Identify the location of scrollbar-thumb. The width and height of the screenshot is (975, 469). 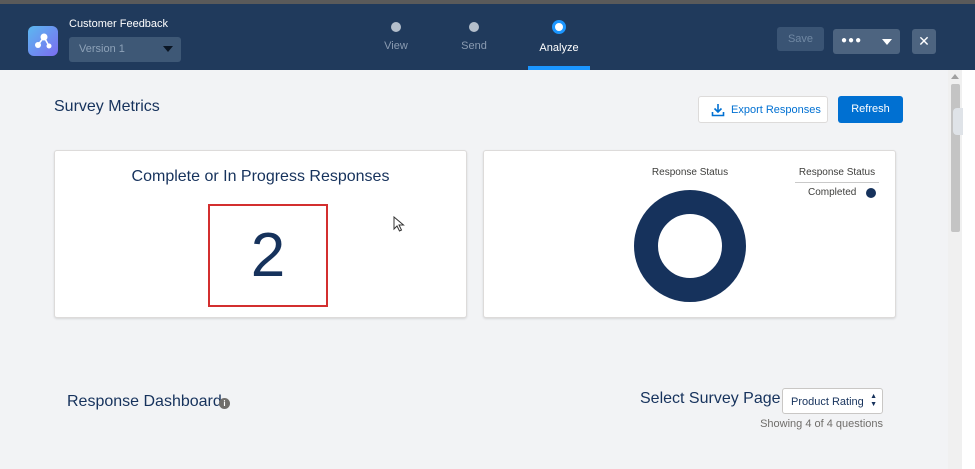
(955, 158).